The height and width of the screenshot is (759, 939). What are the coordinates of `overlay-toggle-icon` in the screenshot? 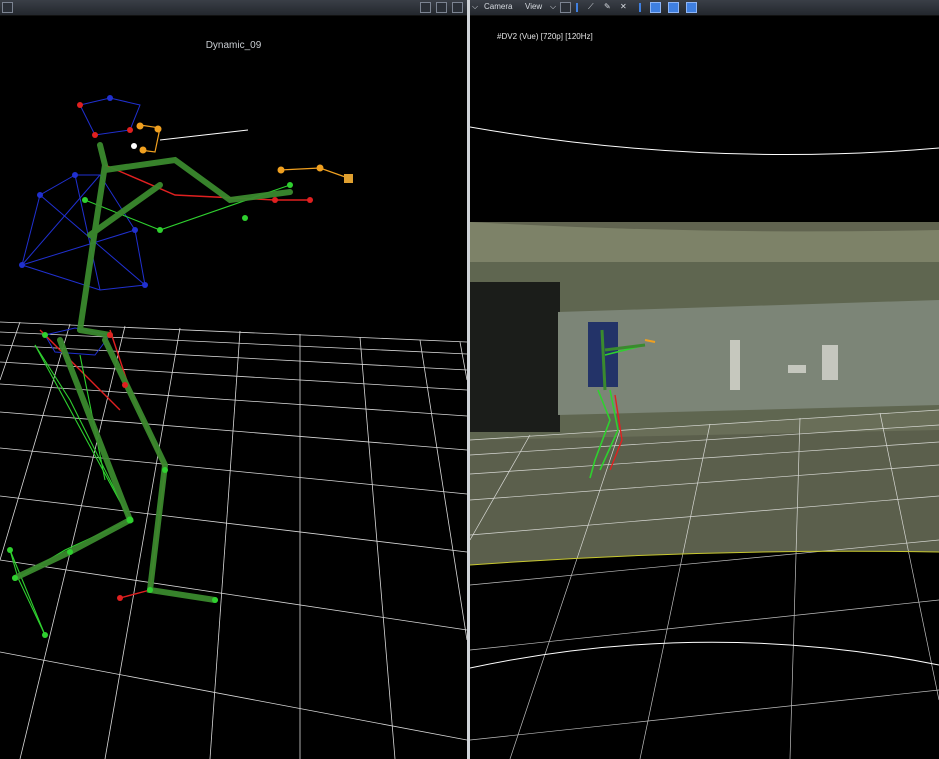 It's located at (691, 7).